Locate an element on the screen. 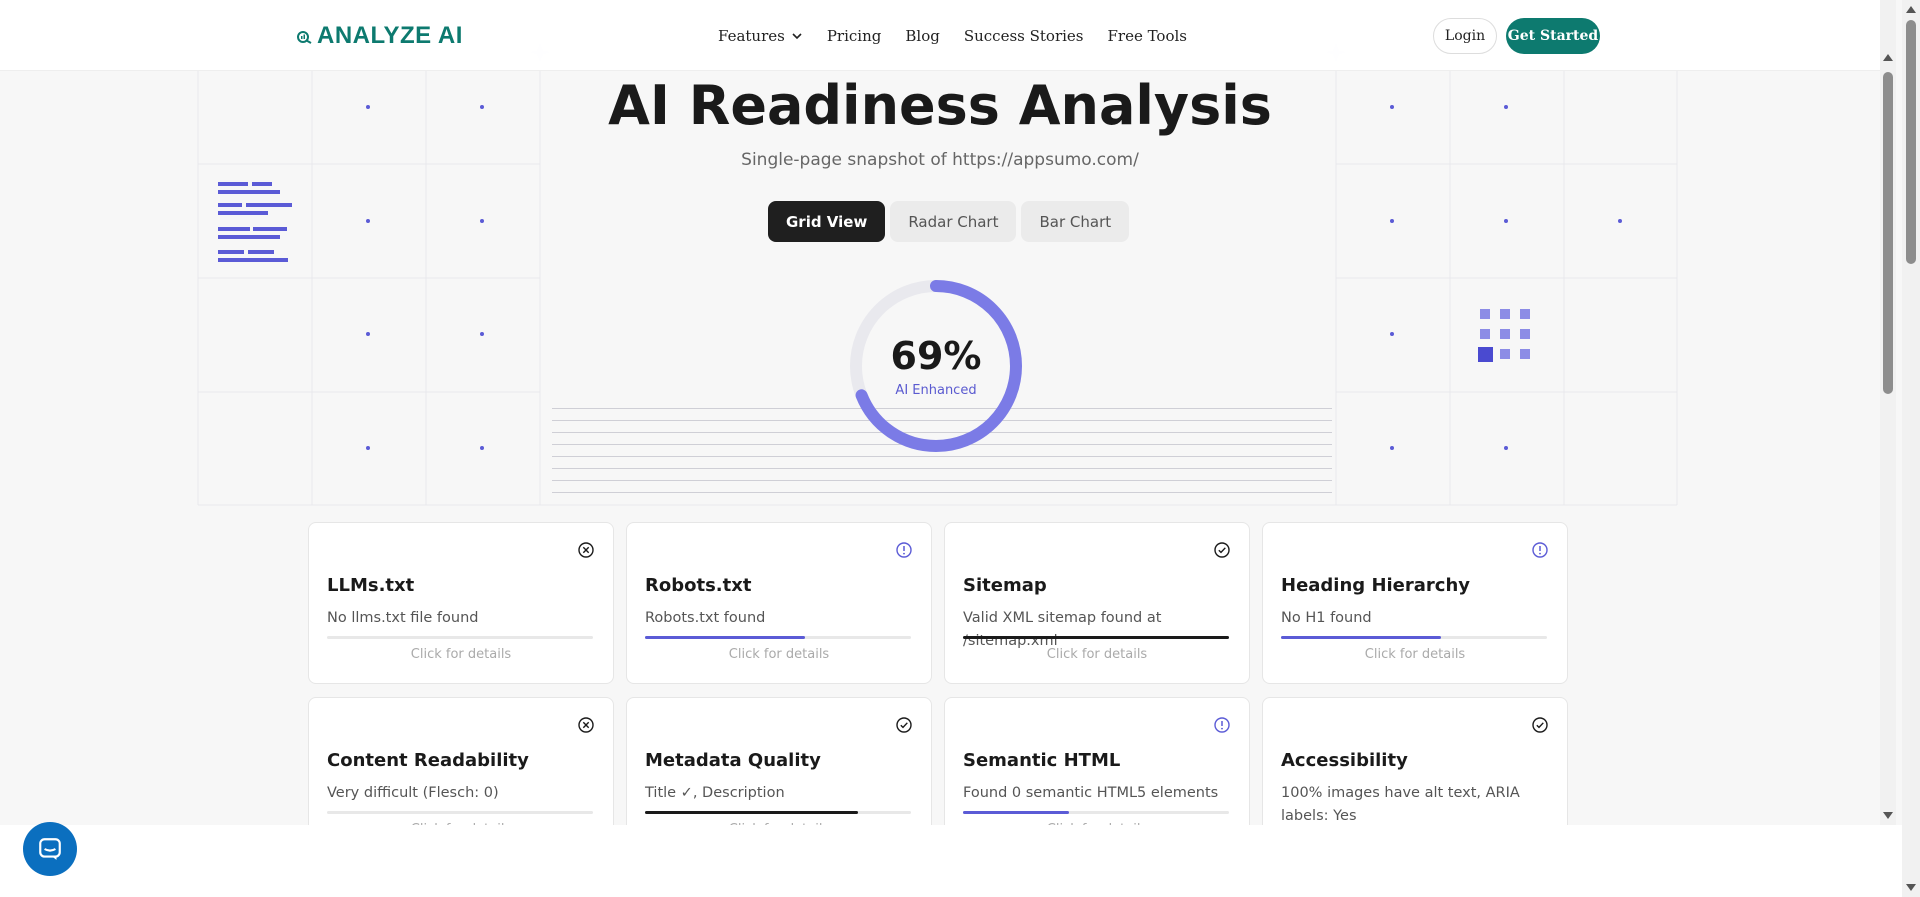 The image size is (1920, 897). check-card-title: LLMs.txt is located at coordinates (371, 585).